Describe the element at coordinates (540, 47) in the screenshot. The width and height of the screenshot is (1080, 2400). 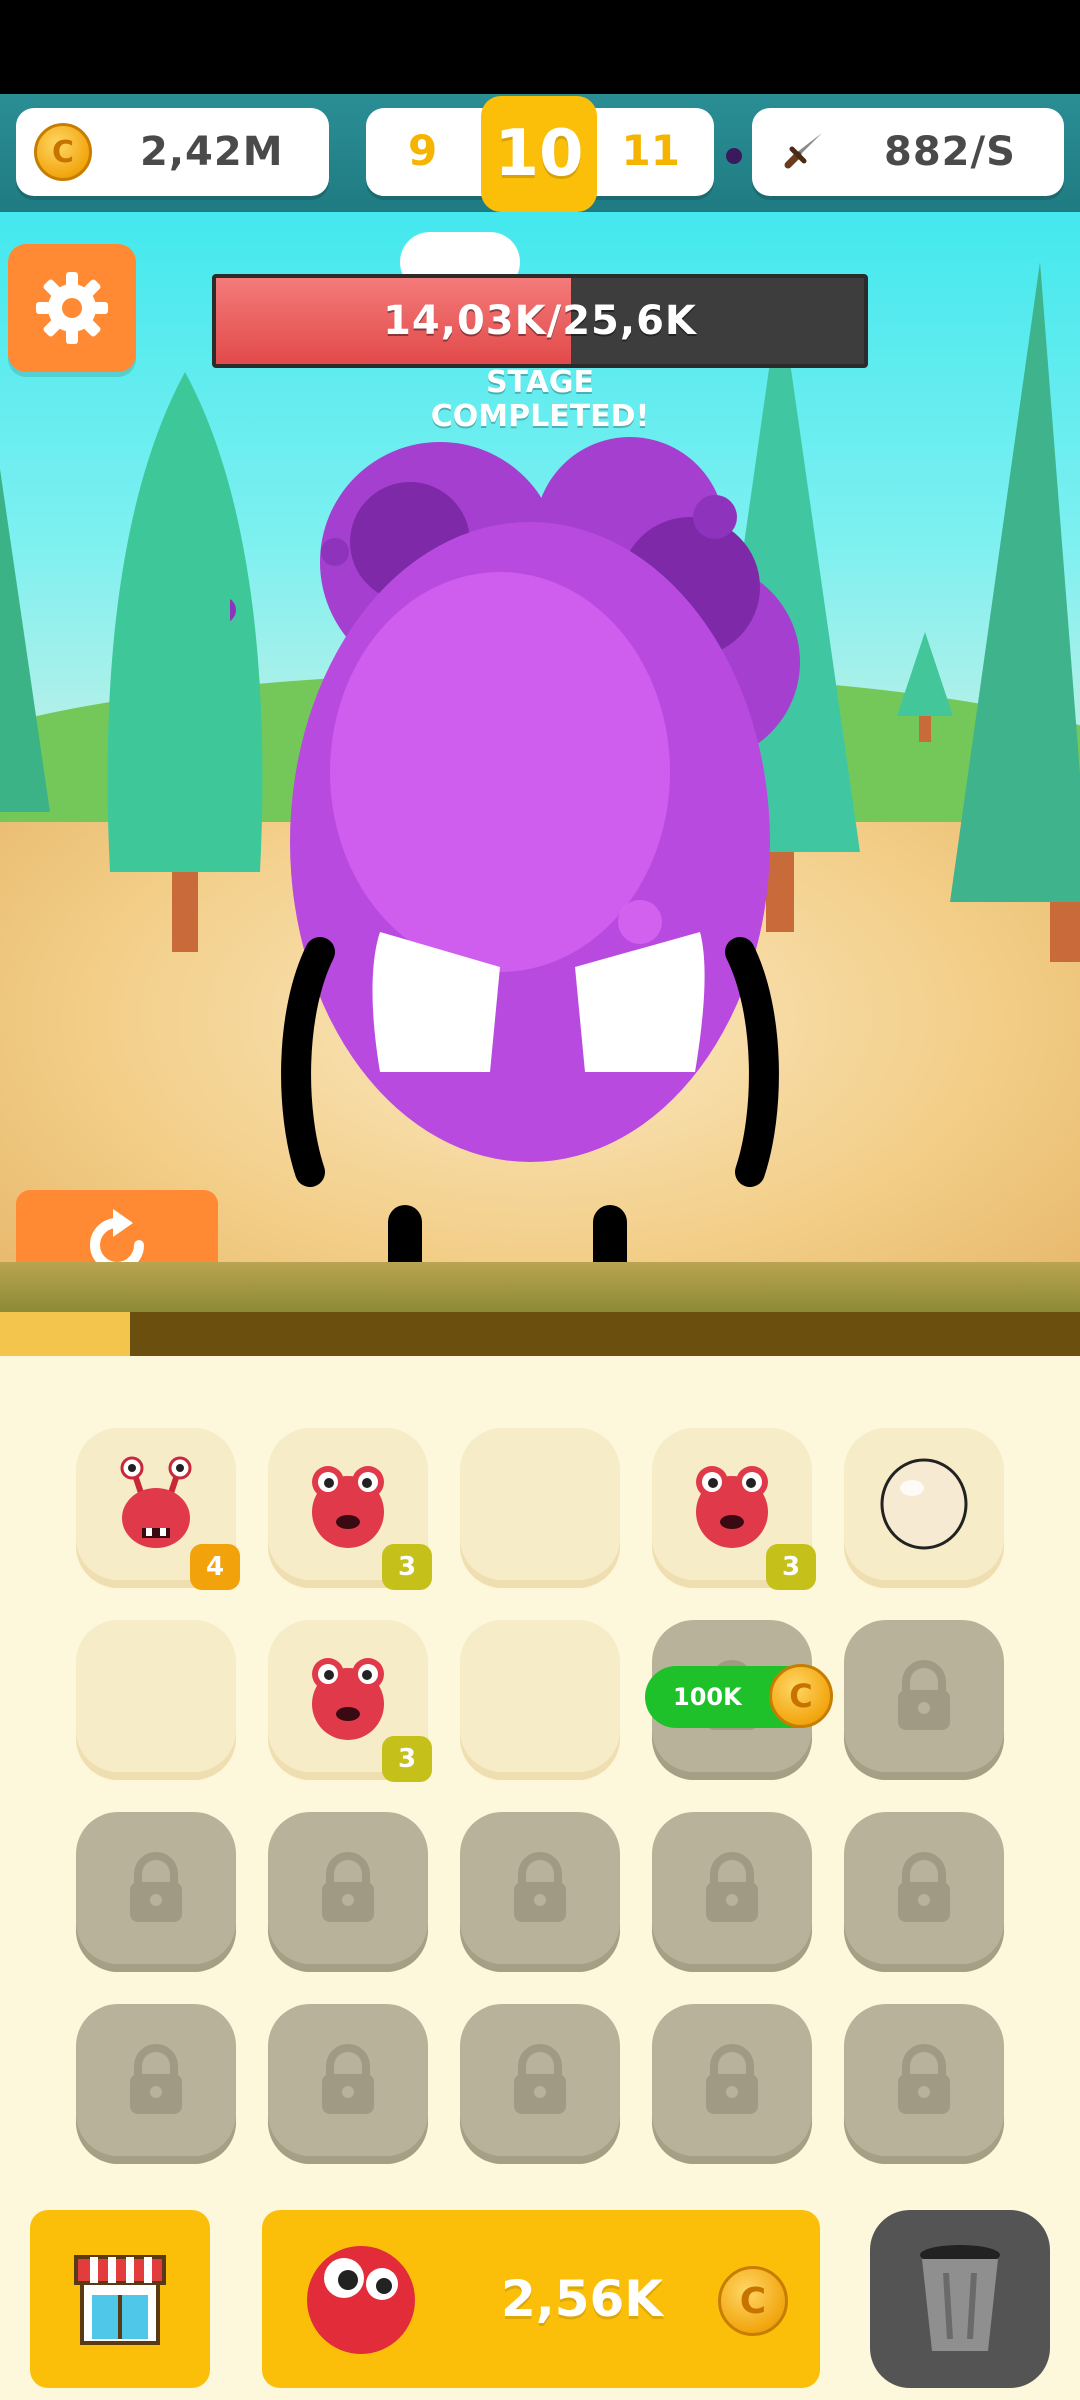
I see `status-bar` at that location.